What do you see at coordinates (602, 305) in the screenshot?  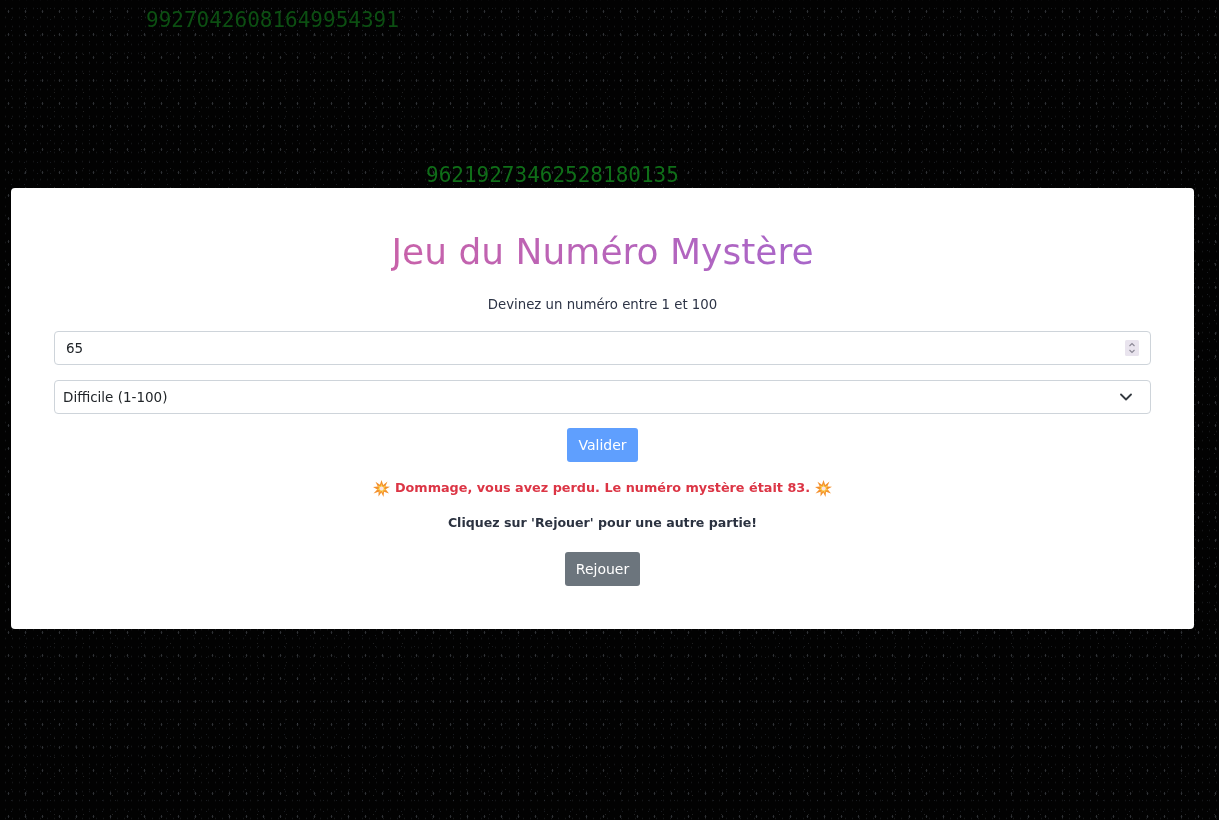 I see `instruction-text: Devinez un numéro entre 1 et 100` at bounding box center [602, 305].